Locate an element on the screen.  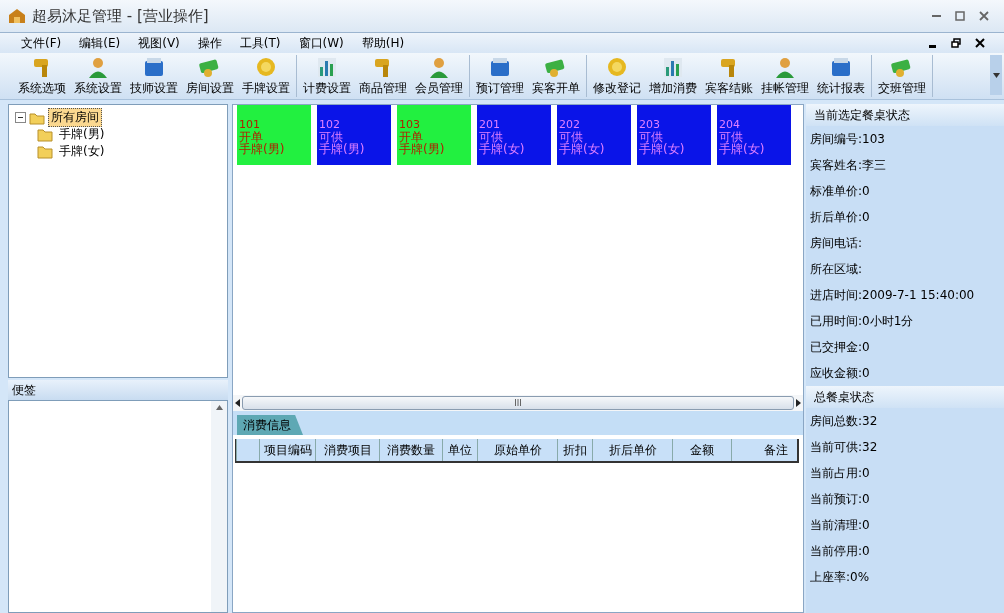
menu-item: 工具(T) is located at coordinates (260, 43).